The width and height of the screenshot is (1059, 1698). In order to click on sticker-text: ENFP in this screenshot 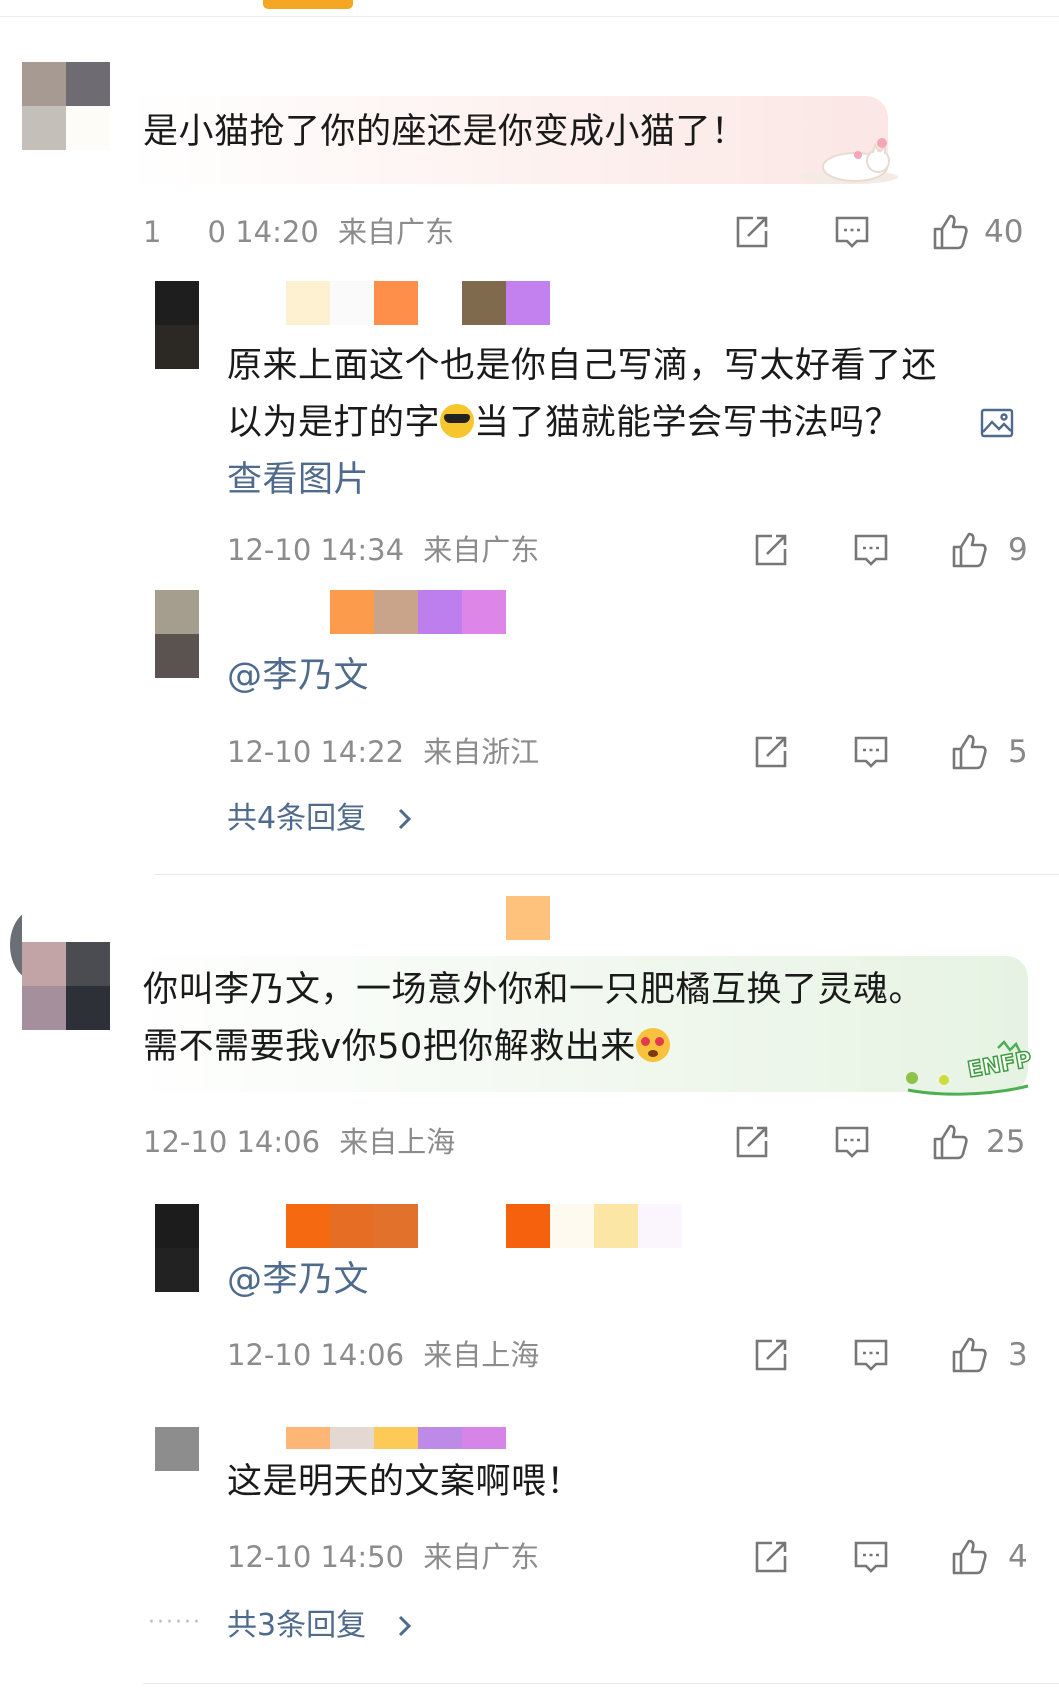, I will do `click(1000, 1065)`.